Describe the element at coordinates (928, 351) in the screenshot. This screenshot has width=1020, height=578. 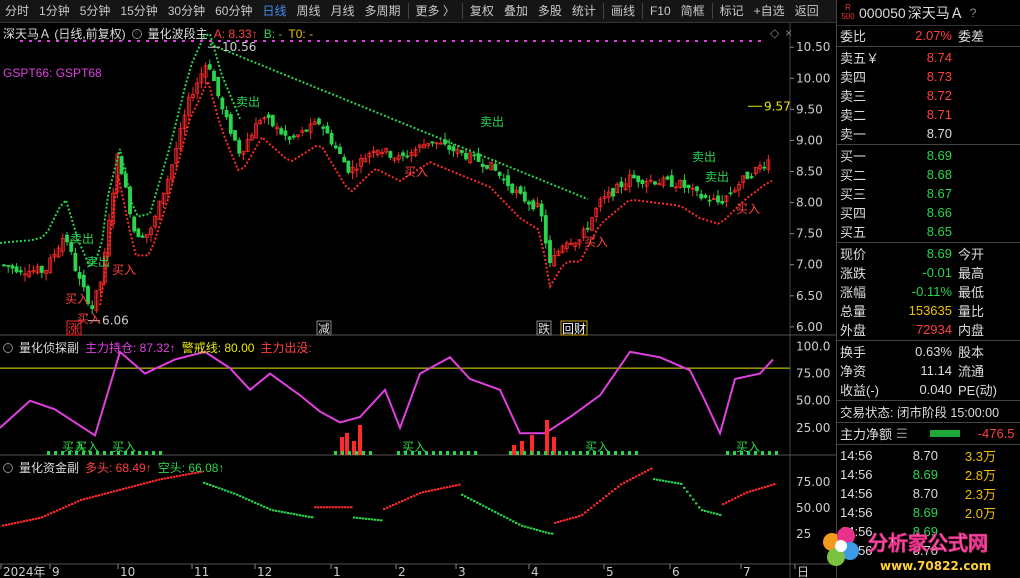
I see `stat2-row: 换手 0.63% 股本` at that location.